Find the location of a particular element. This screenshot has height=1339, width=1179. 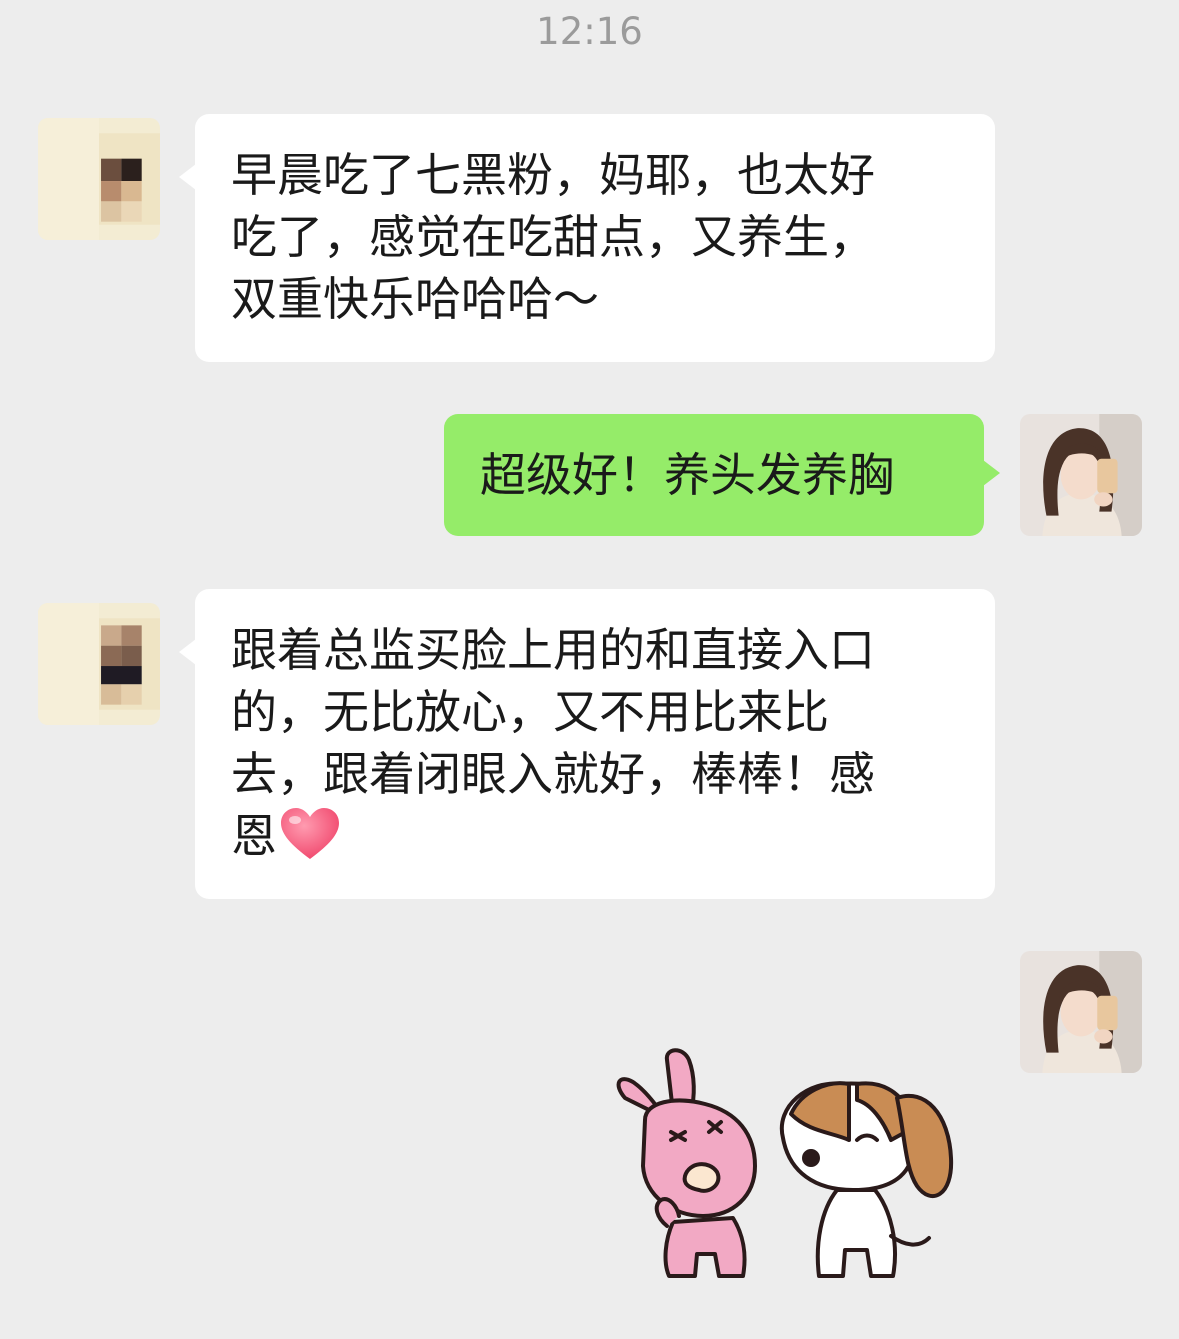

rabbit-mouth is located at coordinates (701, 1177).